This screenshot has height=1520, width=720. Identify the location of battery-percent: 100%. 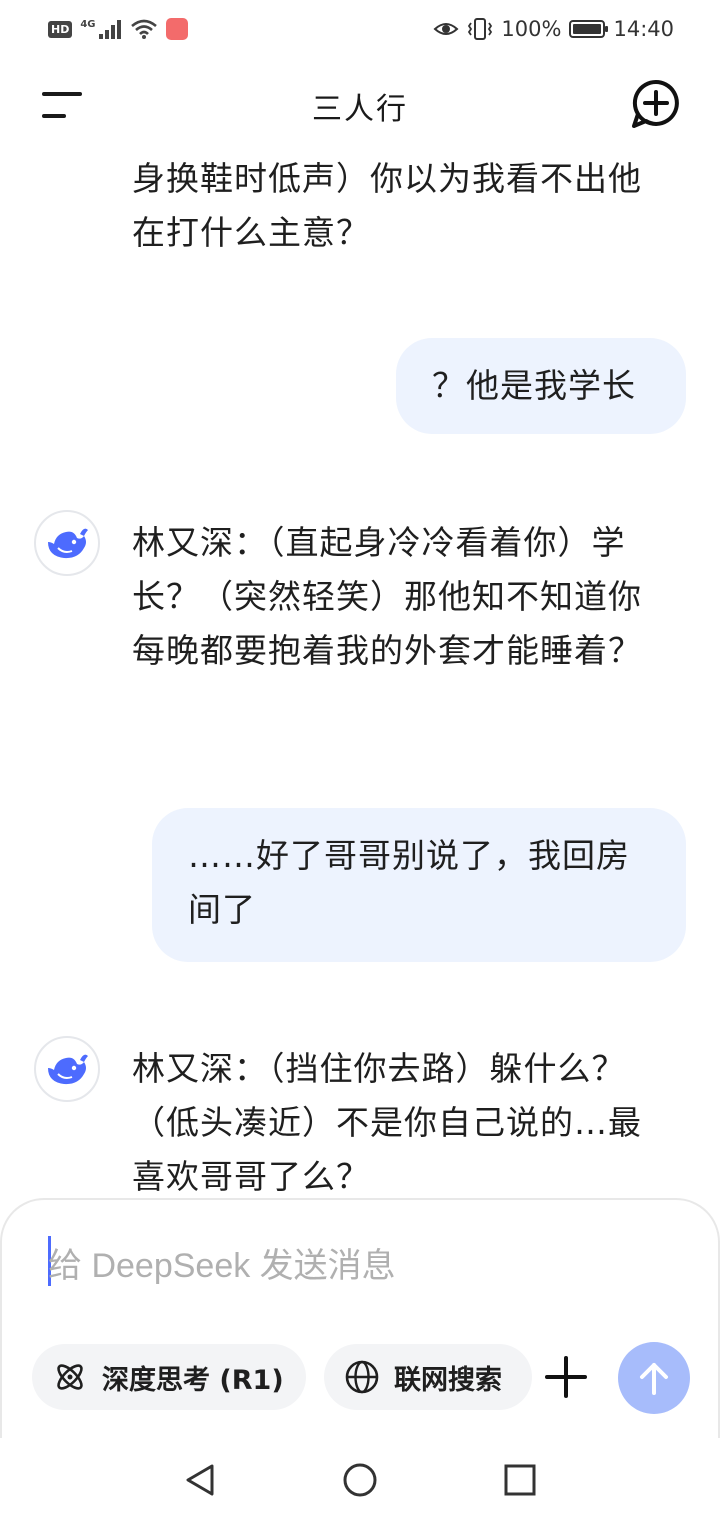
(531, 29).